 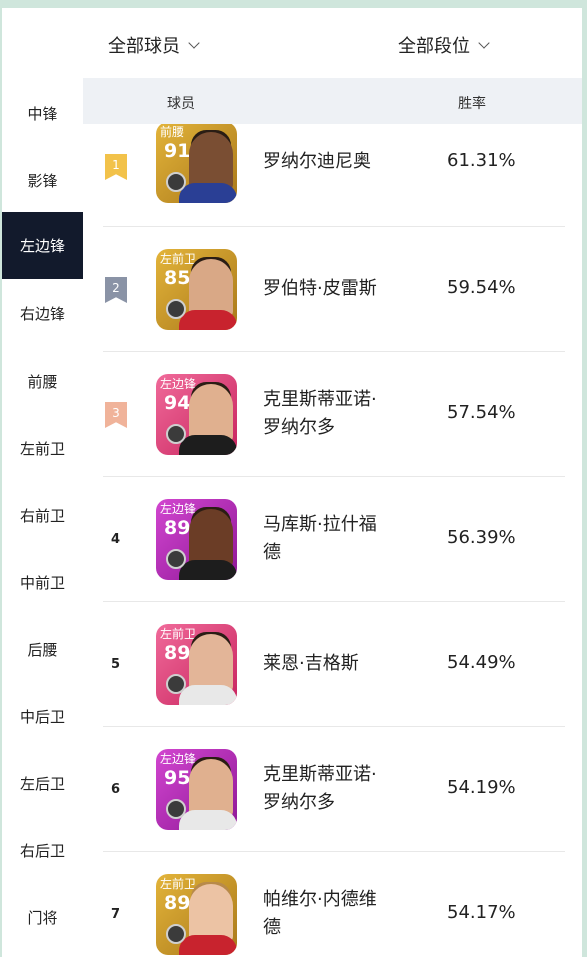 What do you see at coordinates (434, 46) in the screenshot?
I see `all-tiers-label: 全部段位` at bounding box center [434, 46].